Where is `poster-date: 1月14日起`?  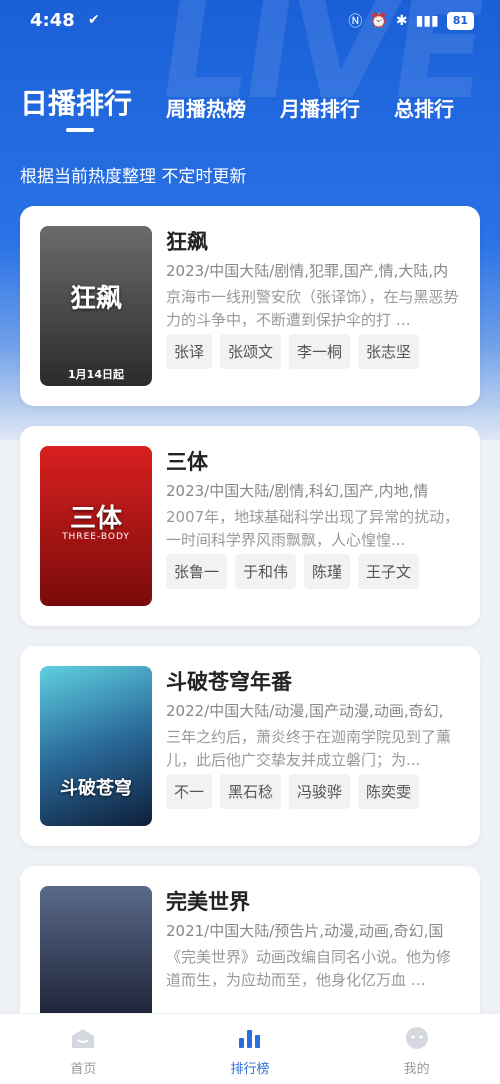 poster-date: 1月14日起 is located at coordinates (96, 374).